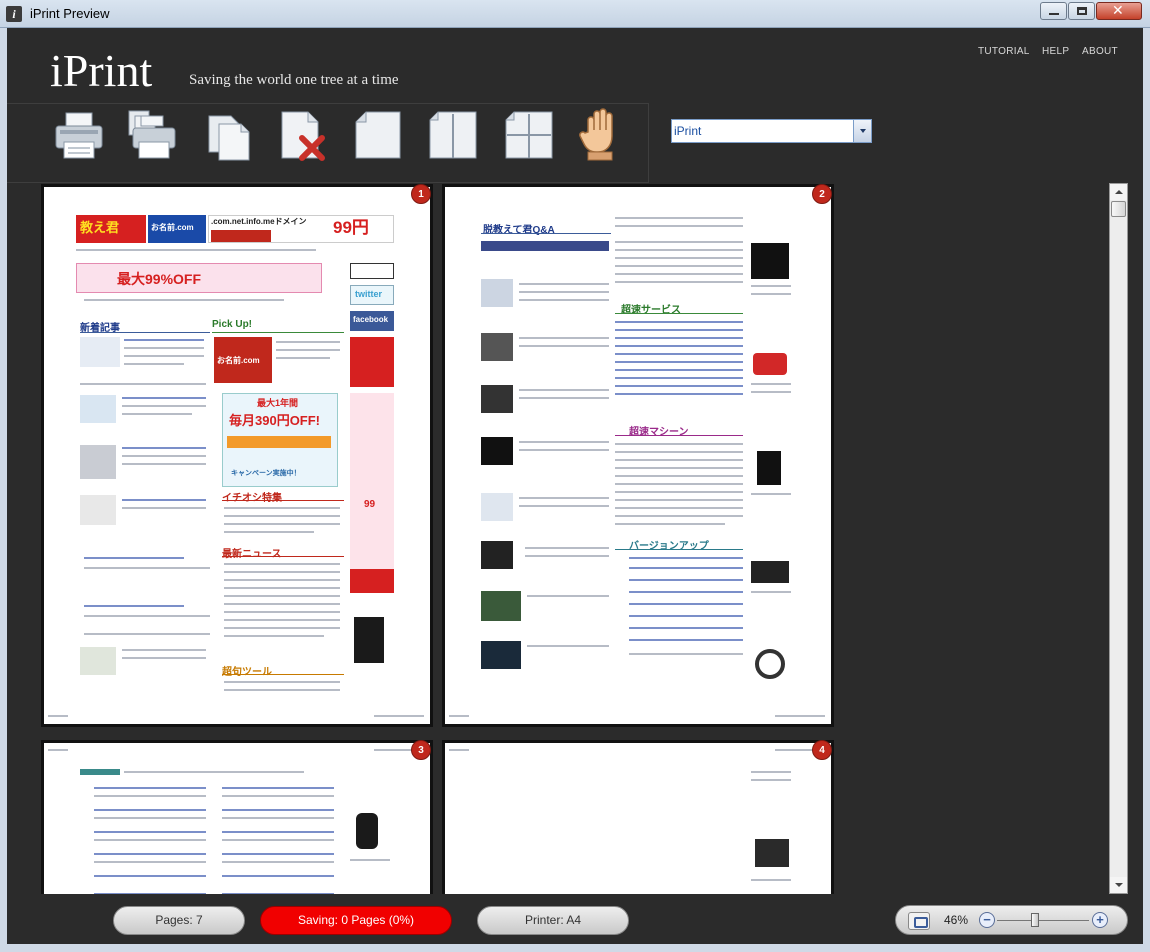 Image resolution: width=1150 pixels, height=952 pixels. Describe the element at coordinates (101, 70) in the screenshot. I see `app-logo: iPrint` at that location.